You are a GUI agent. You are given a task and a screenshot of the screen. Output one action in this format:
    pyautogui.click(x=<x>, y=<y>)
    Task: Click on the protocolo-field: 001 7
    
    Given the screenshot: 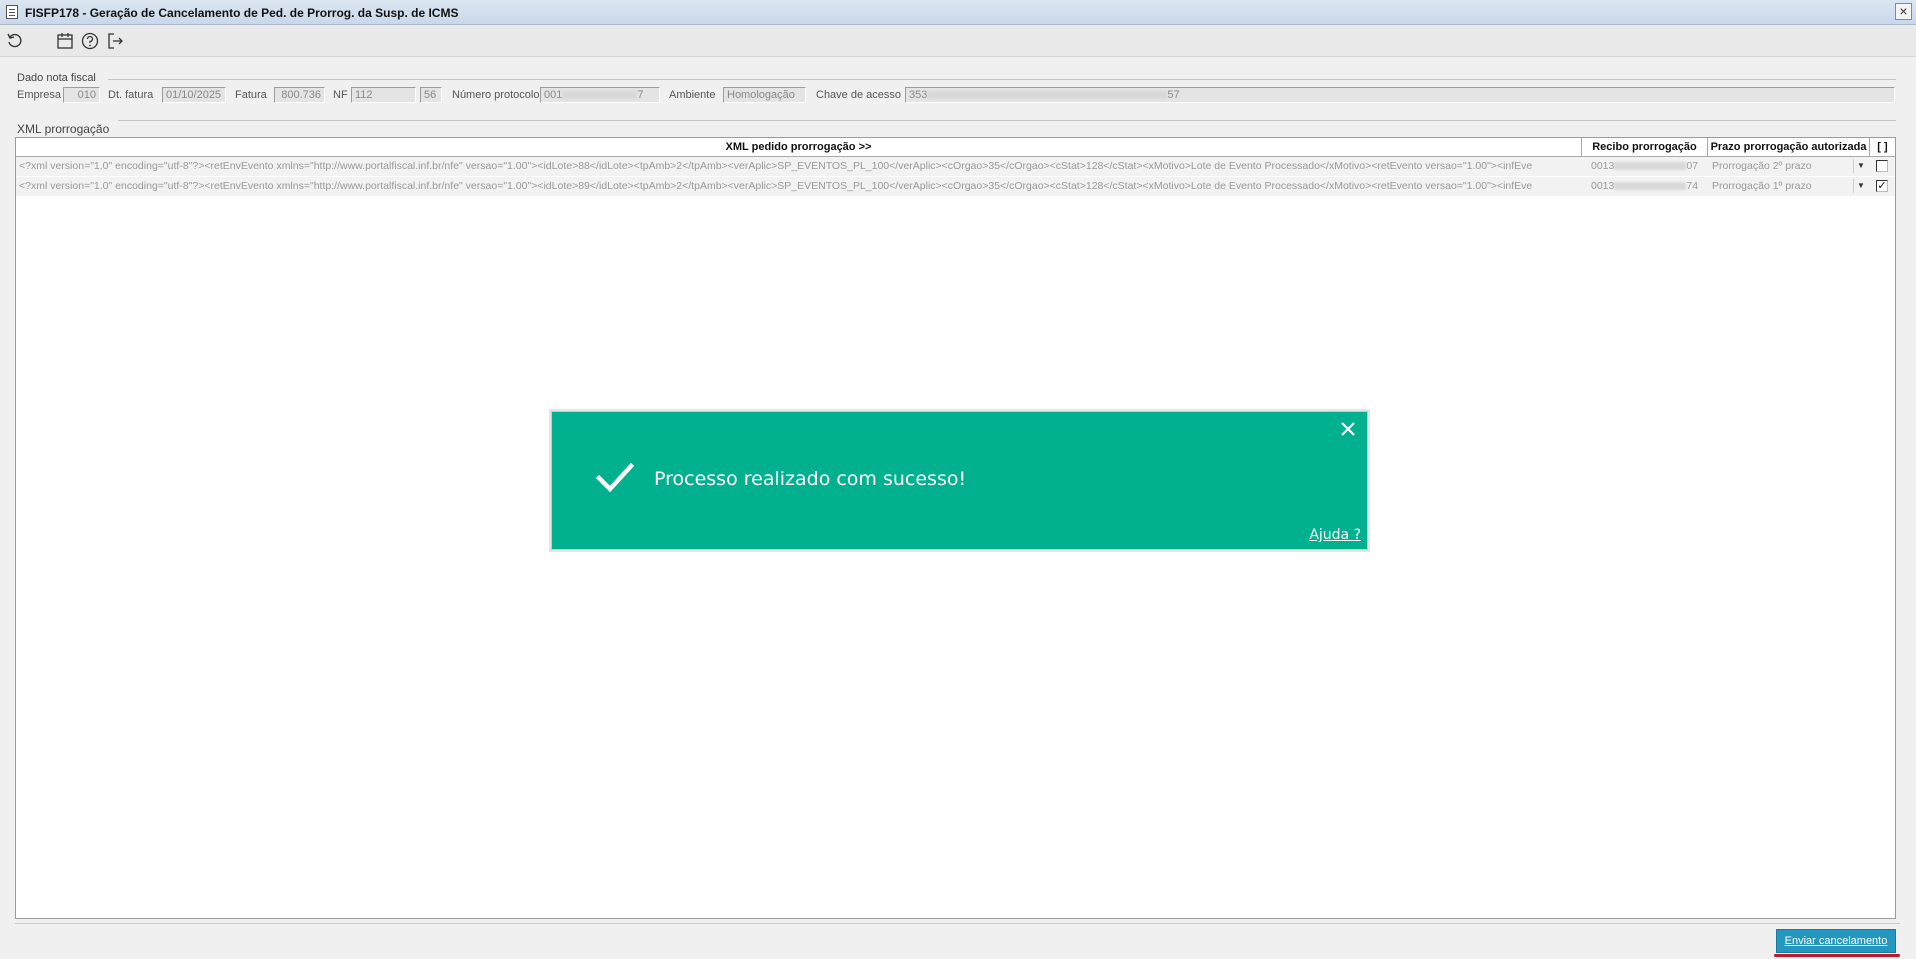 What is the action you would take?
    pyautogui.click(x=600, y=95)
    